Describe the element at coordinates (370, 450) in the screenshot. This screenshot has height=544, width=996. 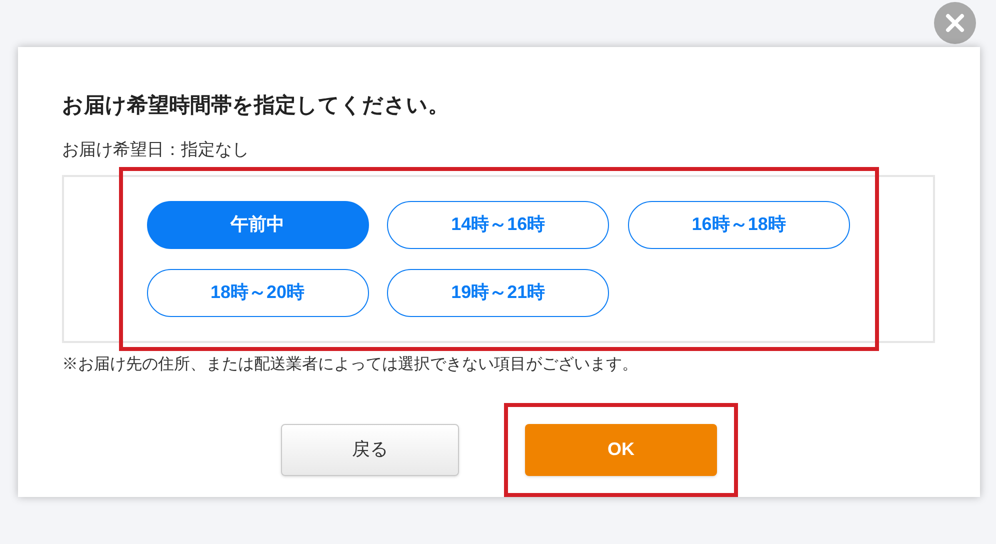
I see `back-button: 戻る` at that location.